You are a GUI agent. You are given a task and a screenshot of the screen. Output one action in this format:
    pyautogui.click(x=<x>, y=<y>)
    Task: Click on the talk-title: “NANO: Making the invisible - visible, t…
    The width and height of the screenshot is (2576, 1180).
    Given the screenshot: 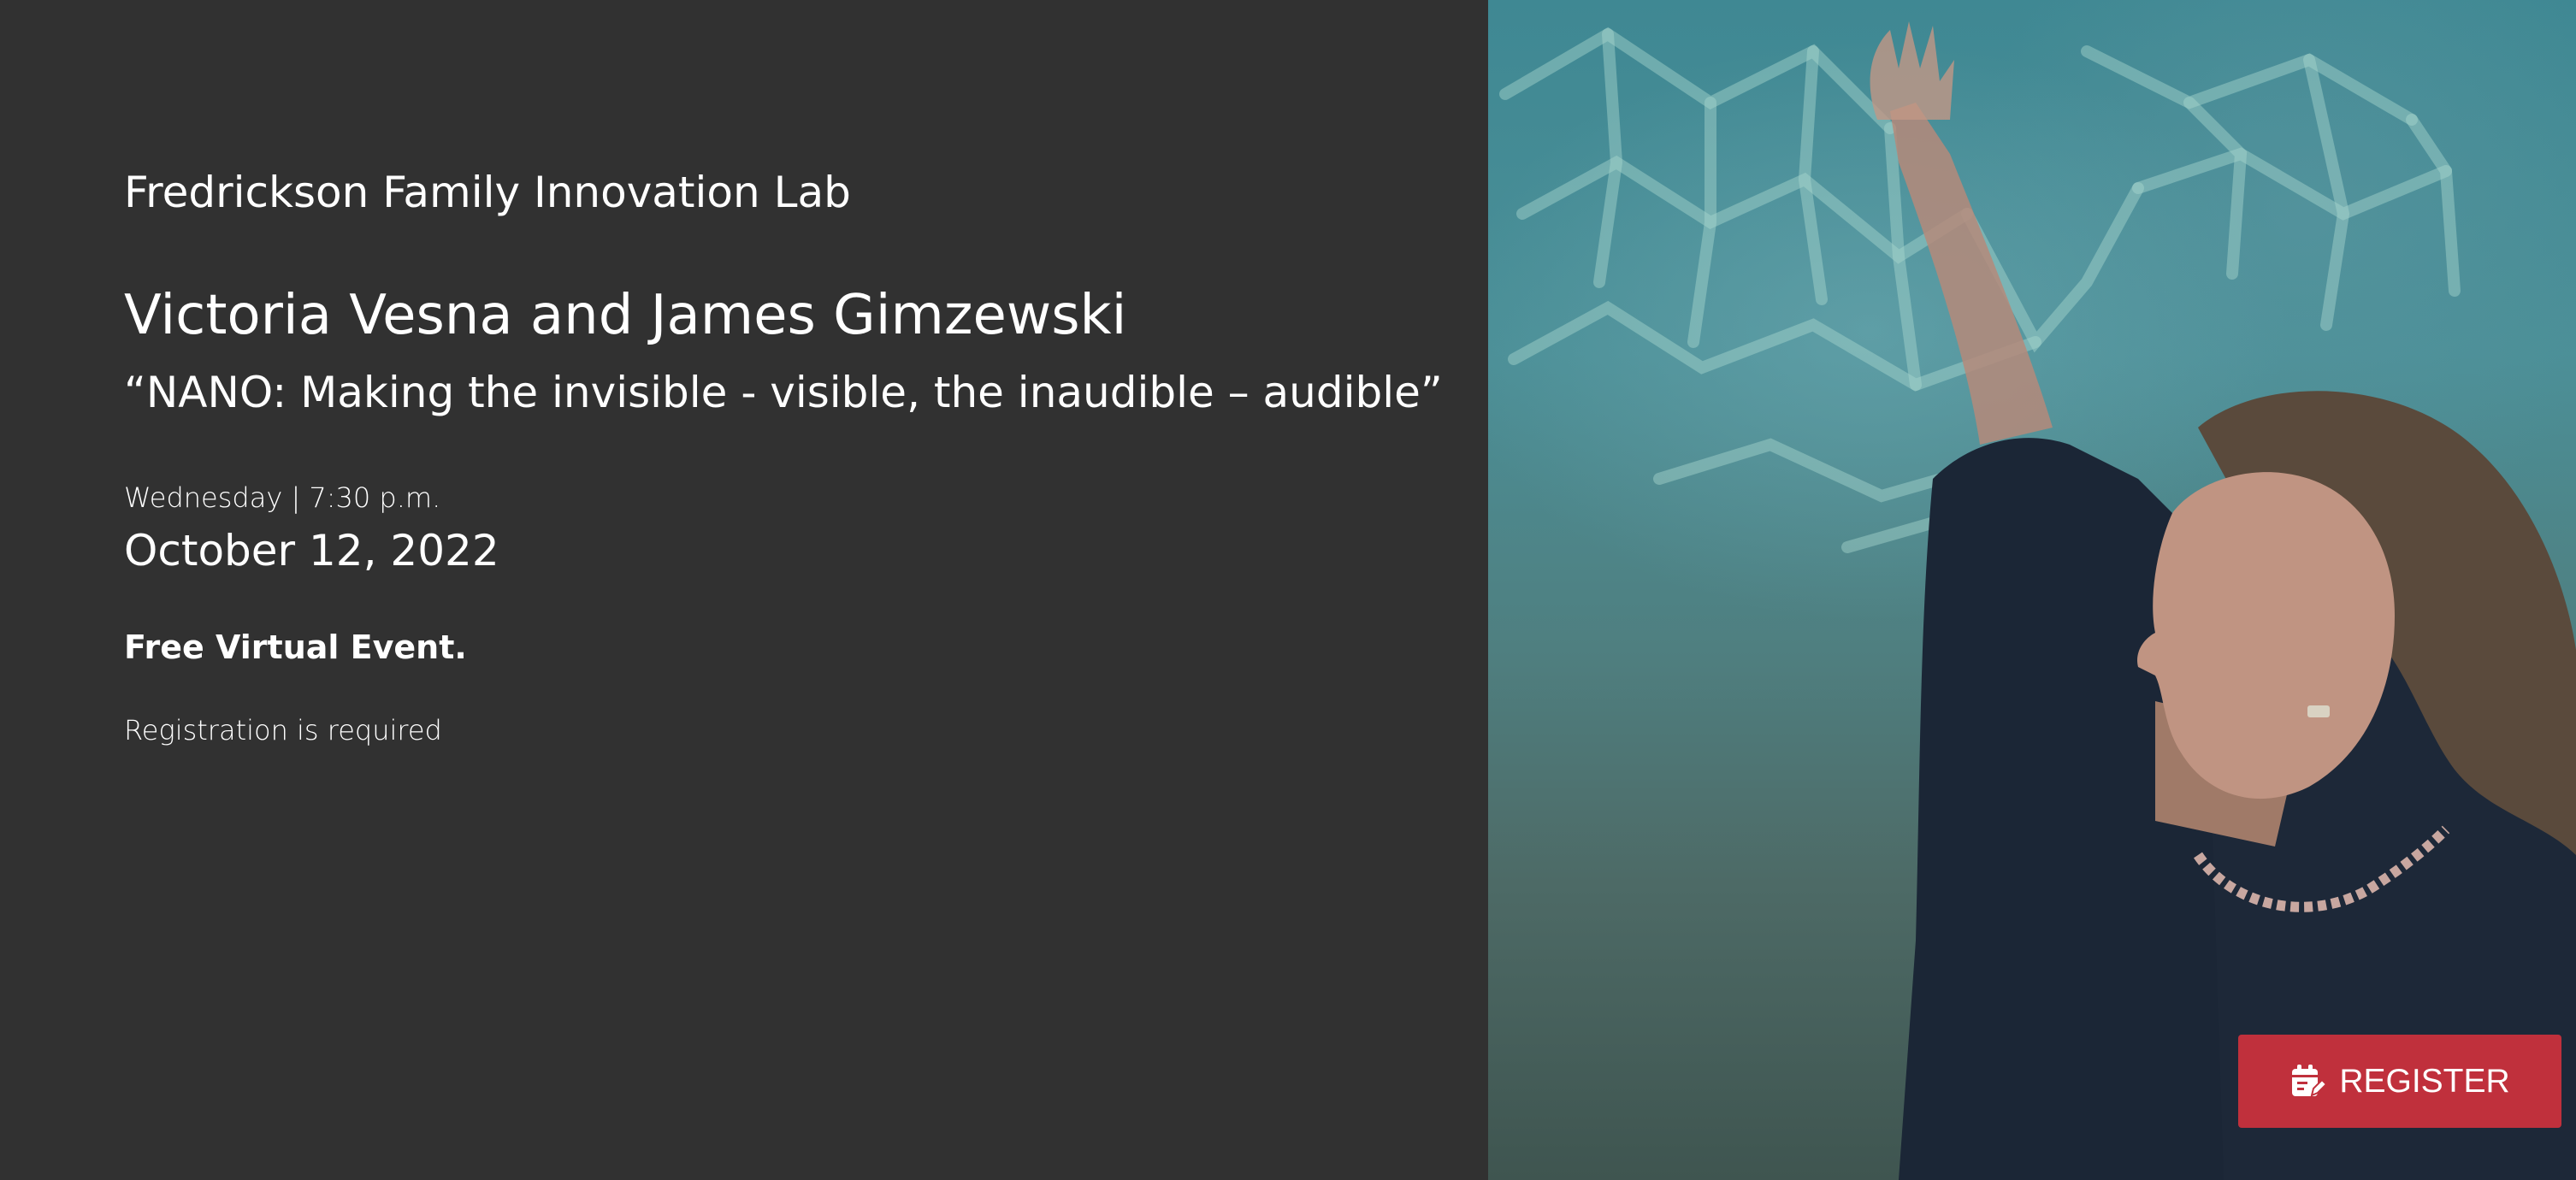 What is the action you would take?
    pyautogui.click(x=783, y=392)
    